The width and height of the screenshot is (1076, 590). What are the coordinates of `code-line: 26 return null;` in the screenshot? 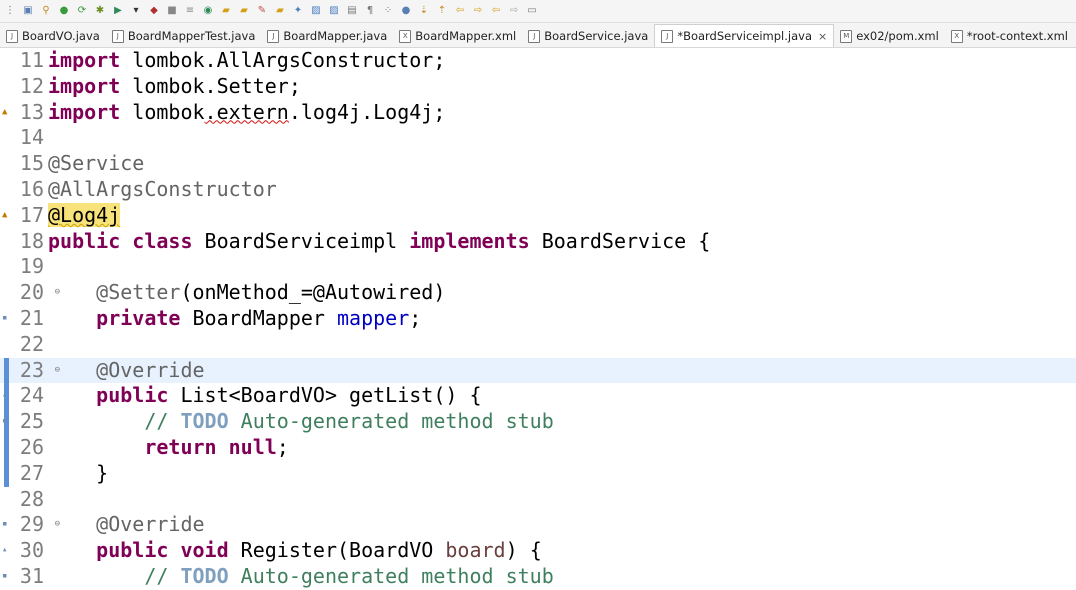 It's located at (538, 447).